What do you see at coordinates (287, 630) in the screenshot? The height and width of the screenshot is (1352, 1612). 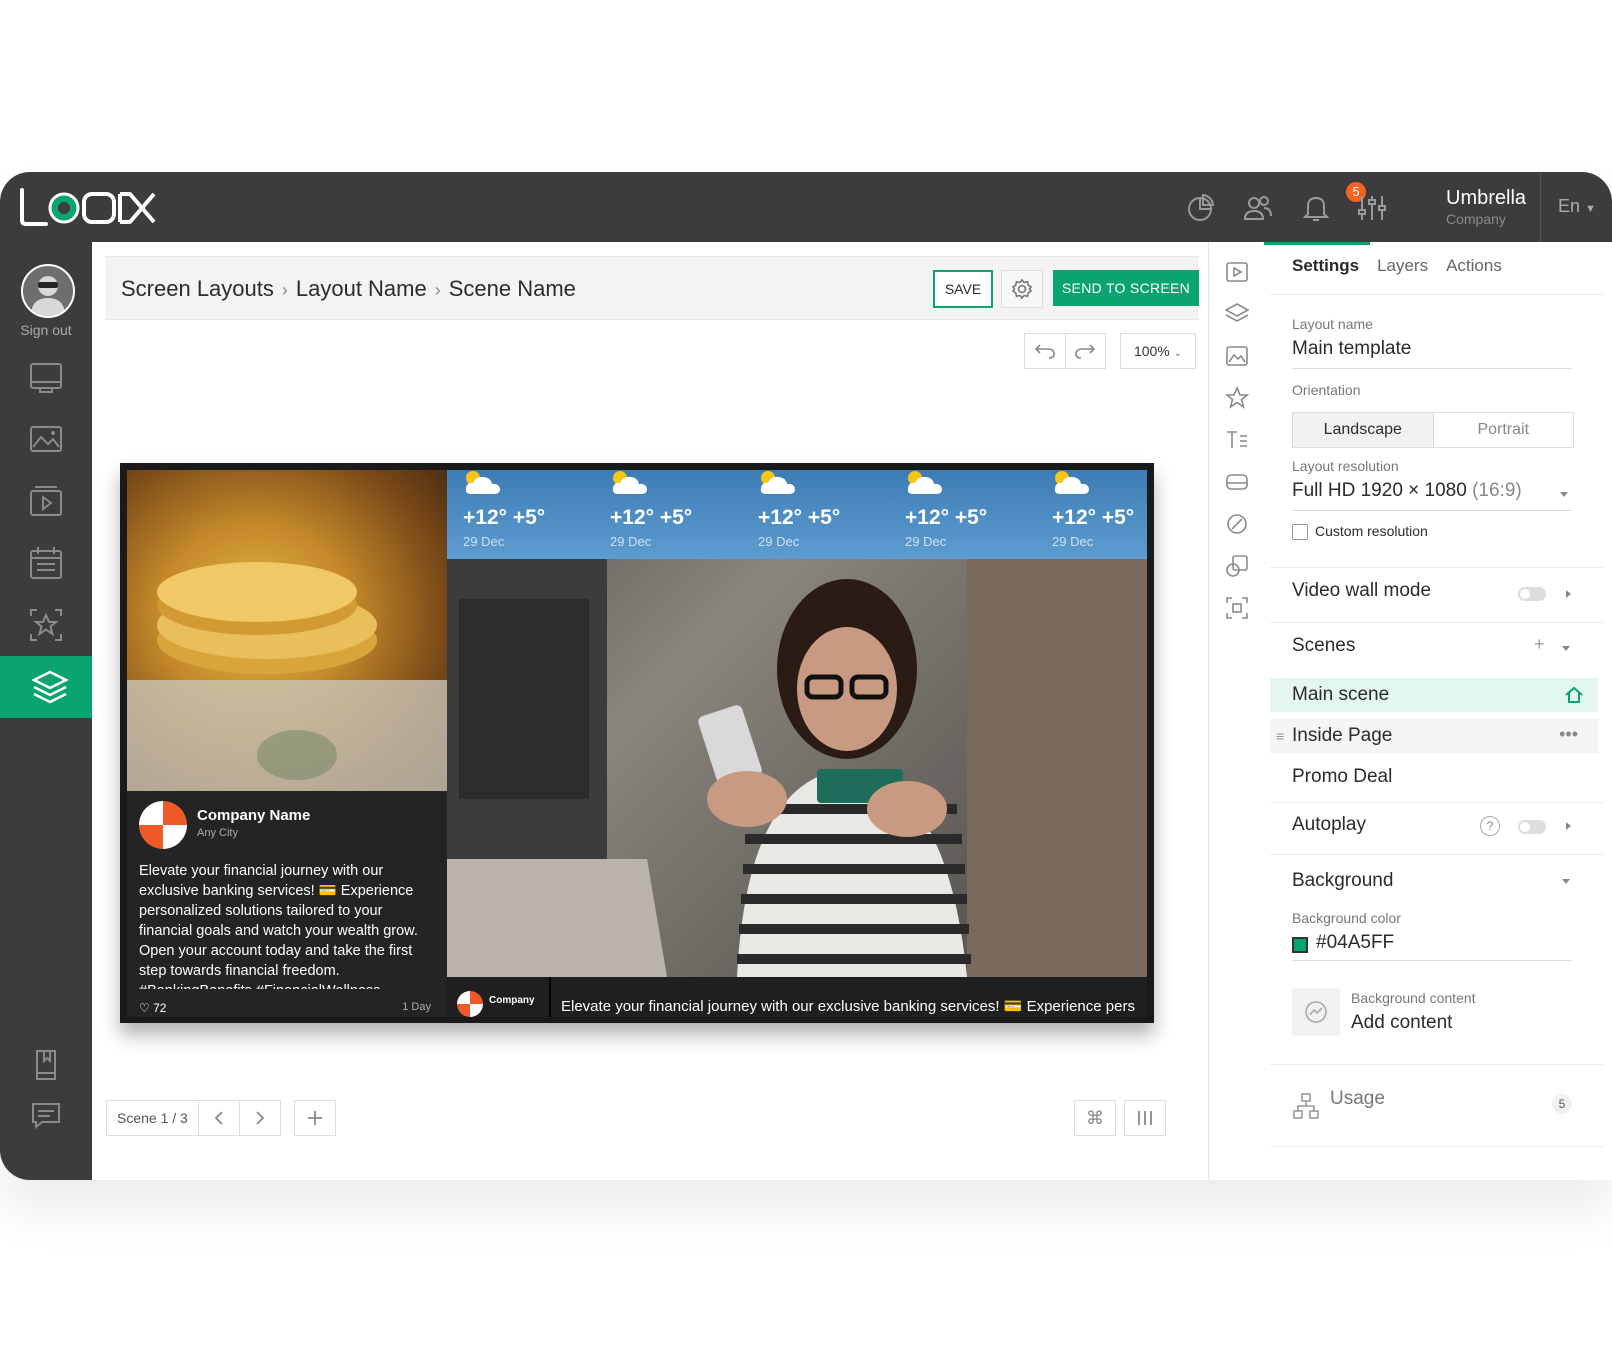 I see `coins-image` at bounding box center [287, 630].